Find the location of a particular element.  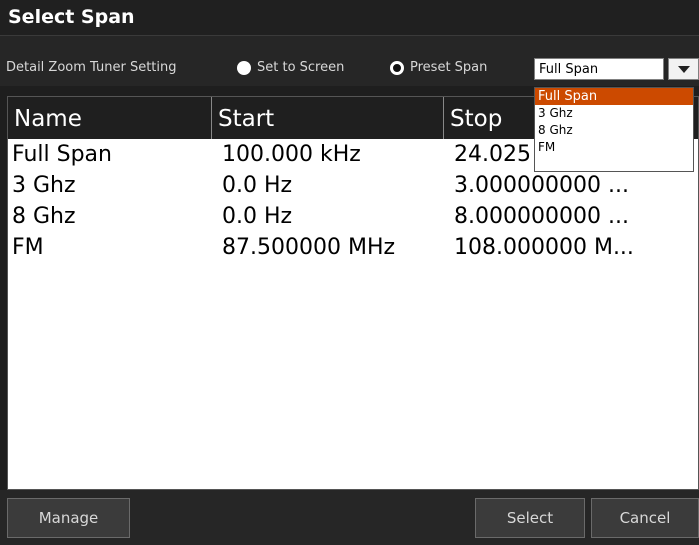

tuner-setting-label: Detail Zoom Tuner Setting is located at coordinates (91, 67).